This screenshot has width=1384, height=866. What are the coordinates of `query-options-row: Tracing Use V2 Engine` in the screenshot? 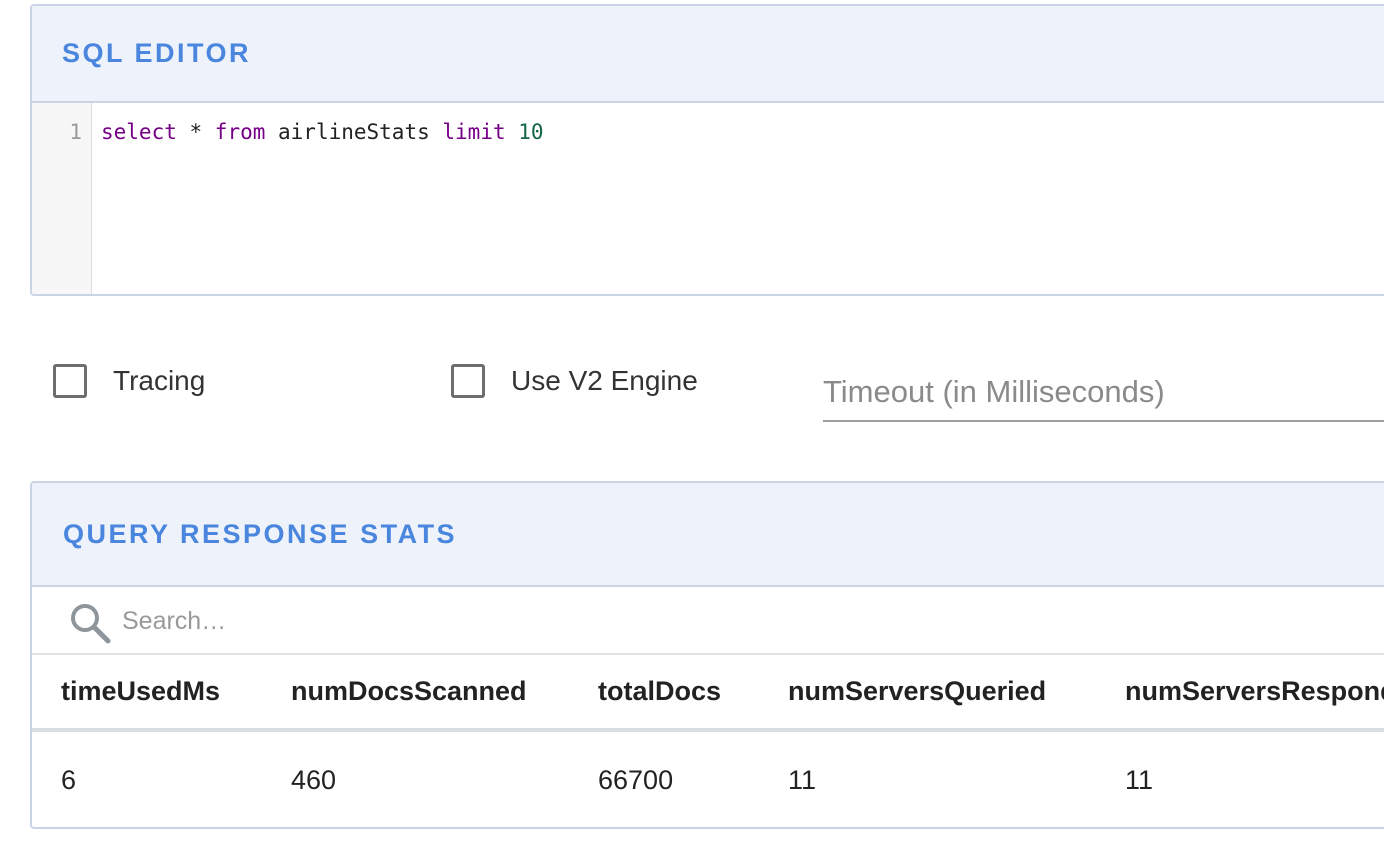 It's located at (692, 385).